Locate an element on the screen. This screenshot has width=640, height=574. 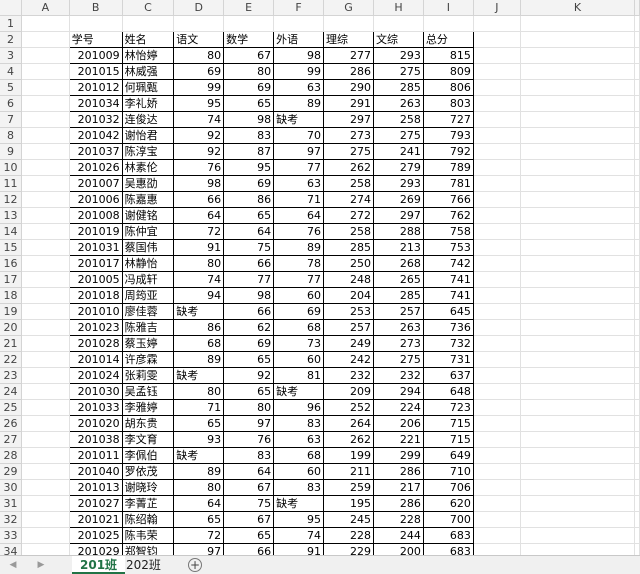
cell: 72 is located at coordinates (199, 535).